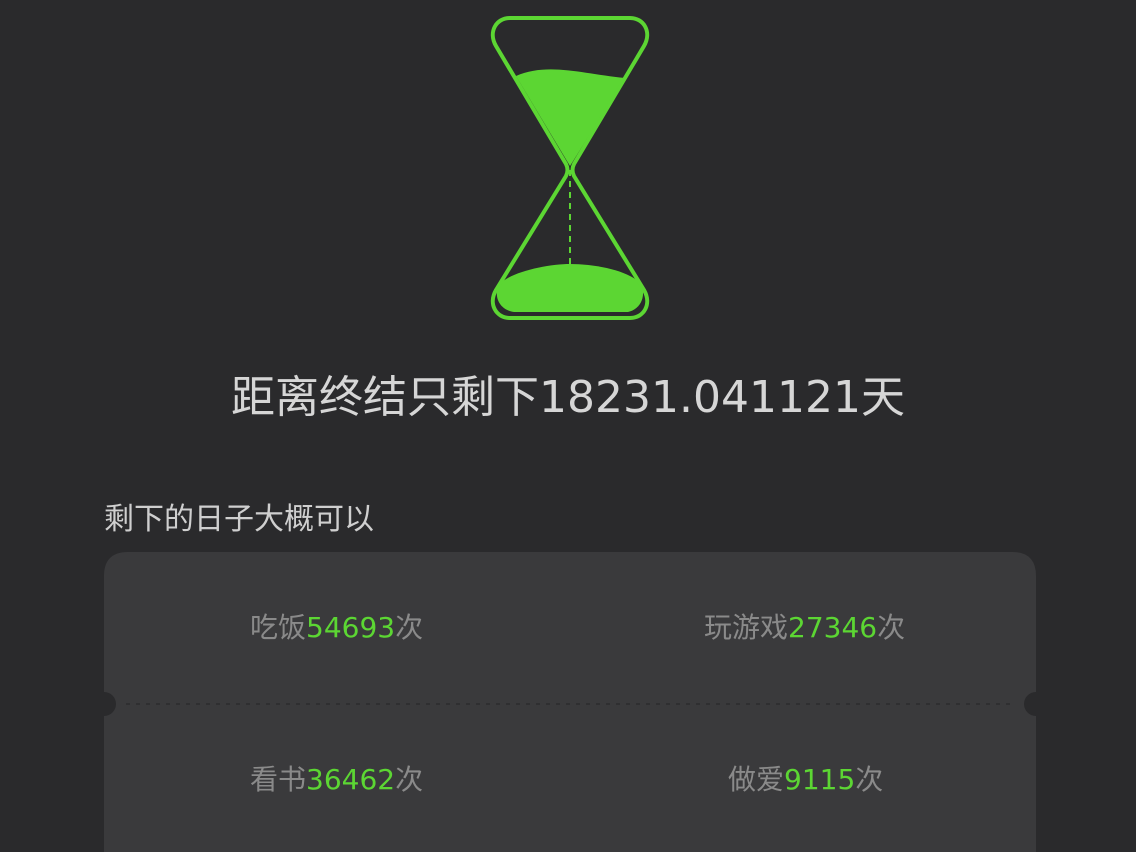 This screenshot has height=852, width=1136. I want to click on stat-label: 玩游戏, so click(746, 627).